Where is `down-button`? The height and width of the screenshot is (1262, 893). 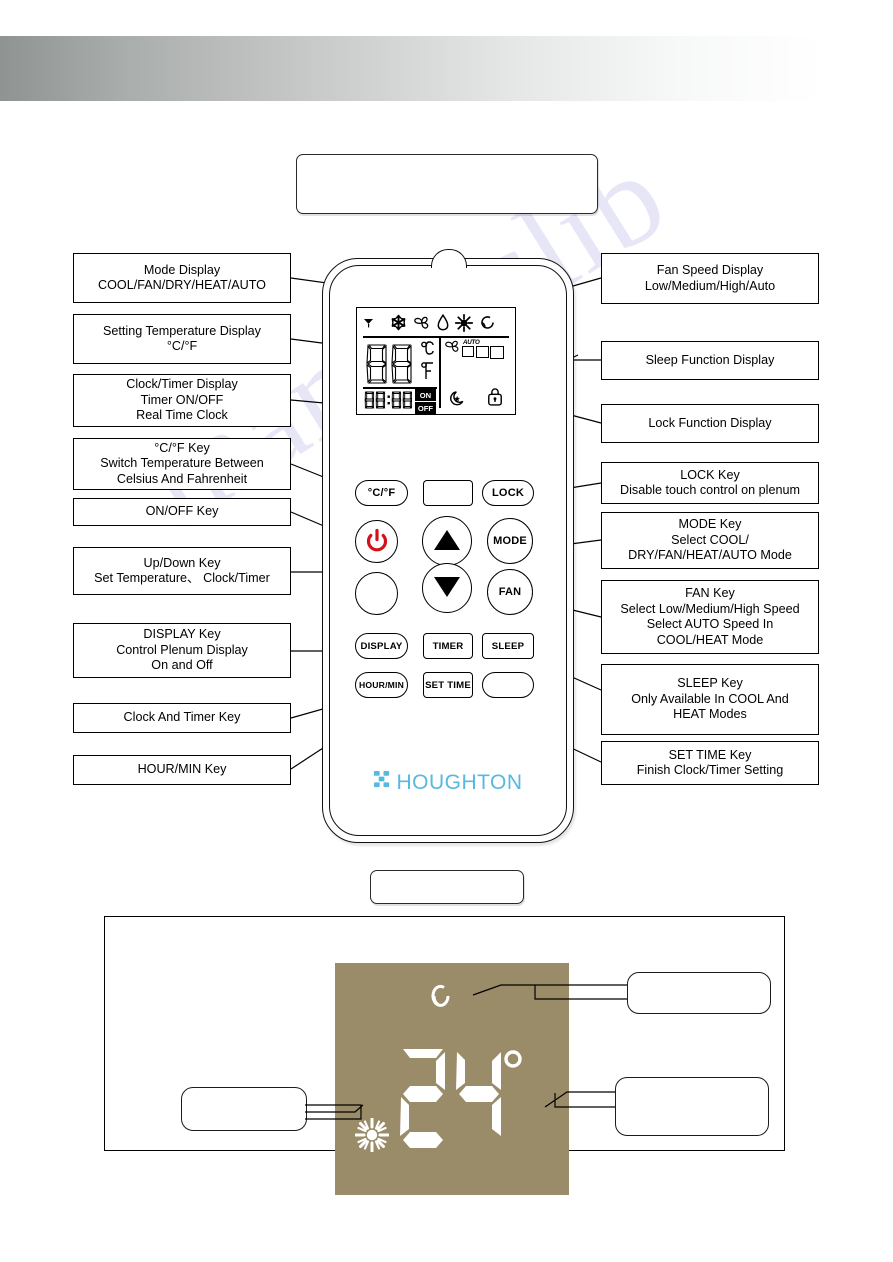 down-button is located at coordinates (447, 588).